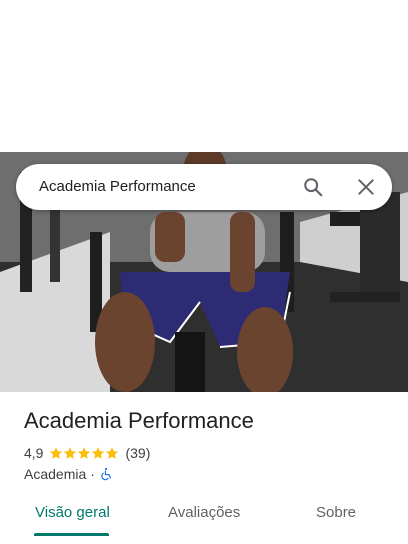 The height and width of the screenshot is (544, 408). I want to click on place-category: Academia, so click(55, 474).